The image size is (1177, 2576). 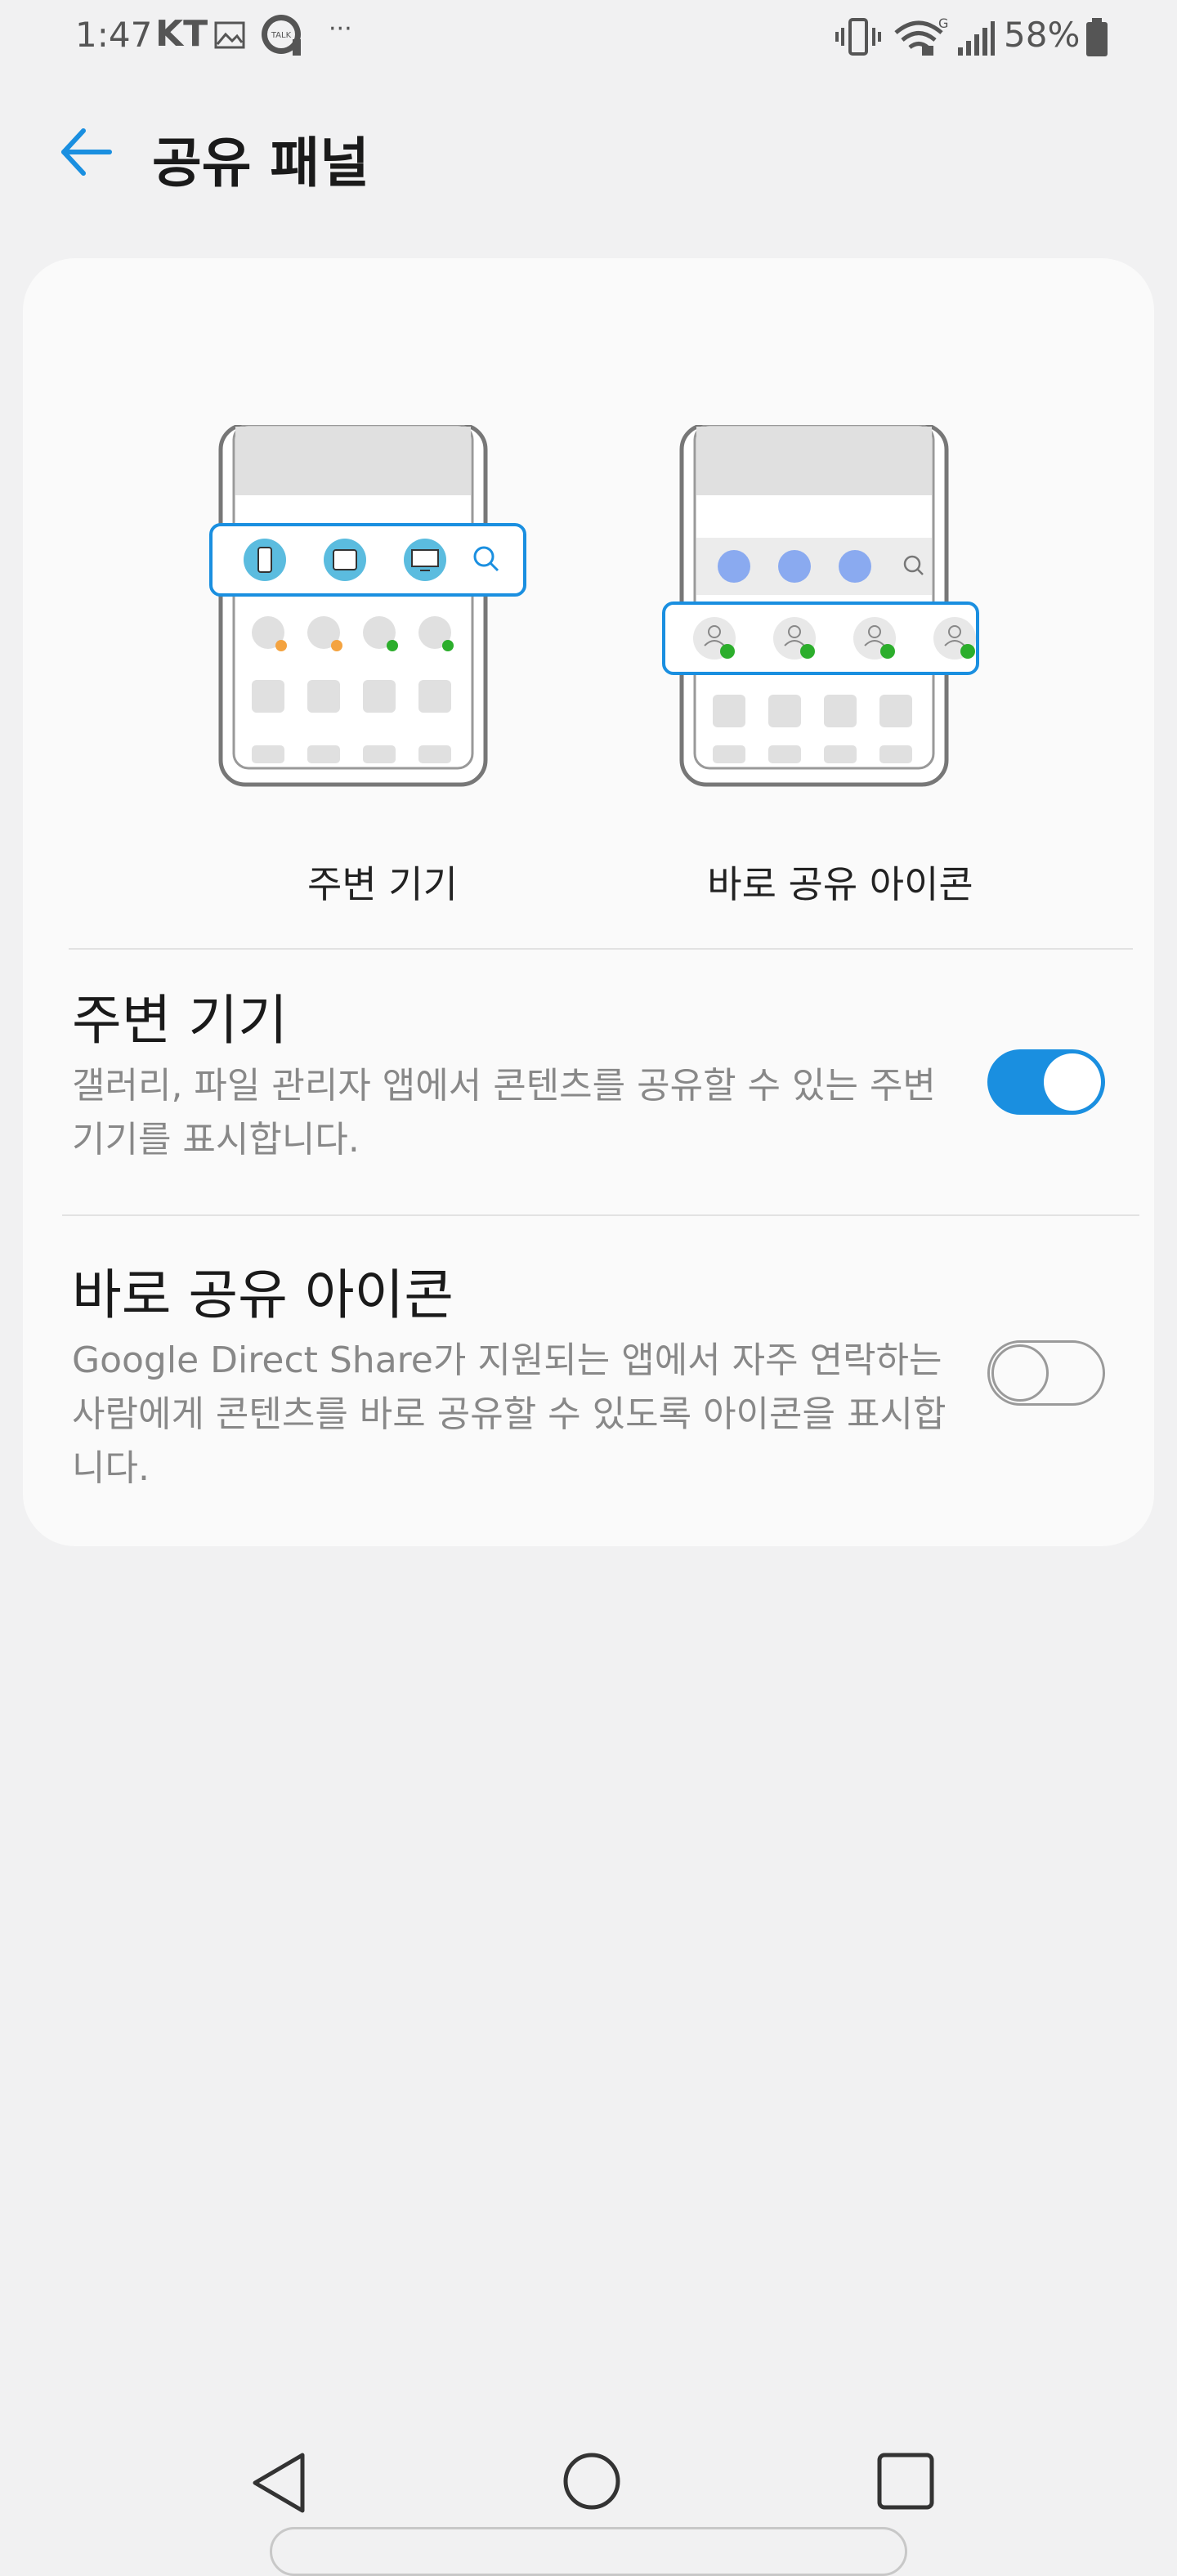 What do you see at coordinates (840, 884) in the screenshot?
I see `direct-share-caption: 바로 공유 아이콘` at bounding box center [840, 884].